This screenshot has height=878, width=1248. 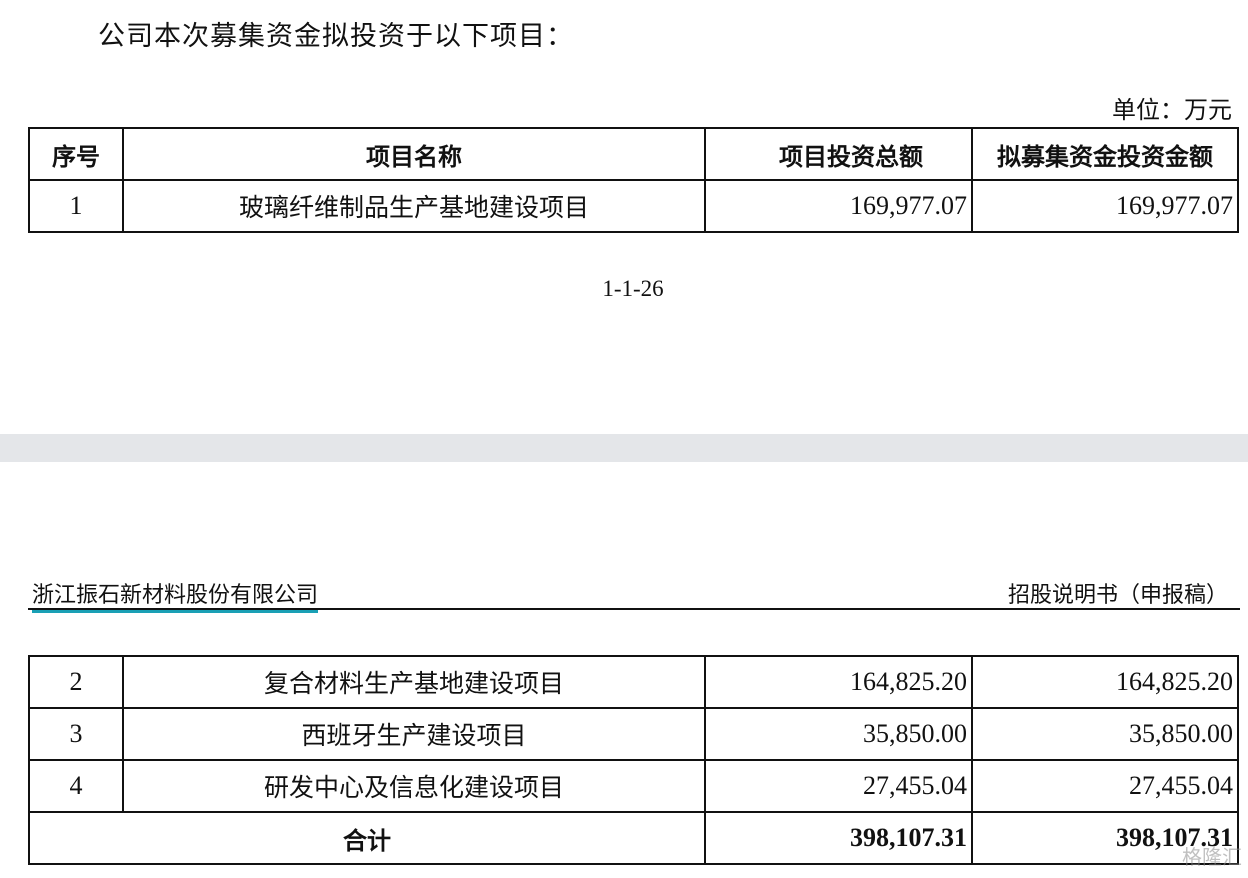 I want to click on document-type: 招股说明书（申报稿）, so click(x=1117, y=595).